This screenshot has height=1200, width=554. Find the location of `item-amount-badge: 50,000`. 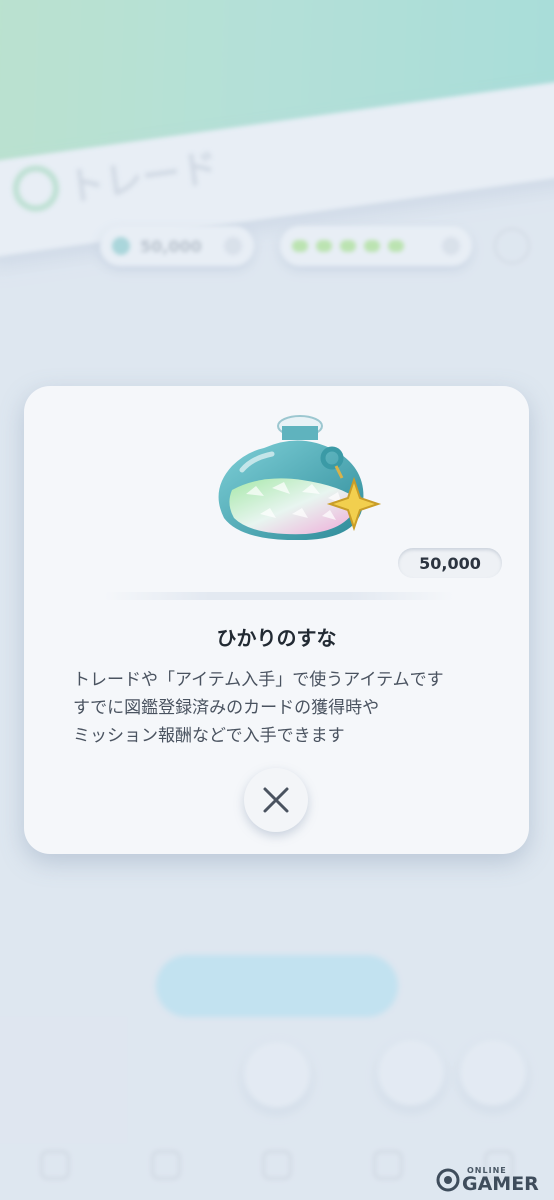

item-amount-badge: 50,000 is located at coordinates (450, 563).